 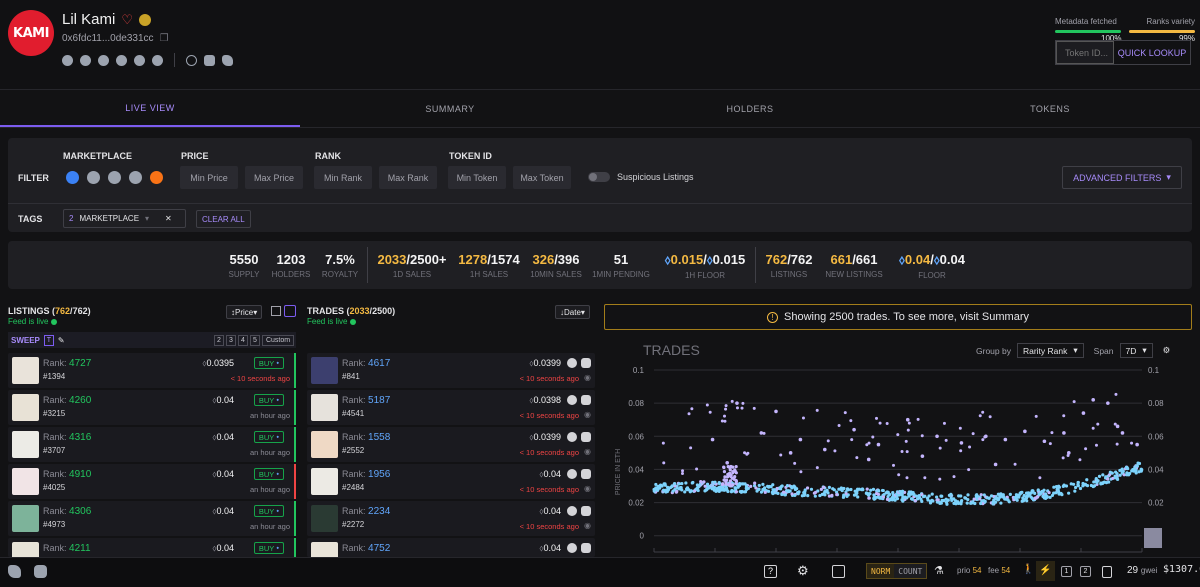 What do you see at coordinates (124, 218) in the screenshot?
I see `tag-select: 2 MARKETPLACE ▾ ✕` at bounding box center [124, 218].